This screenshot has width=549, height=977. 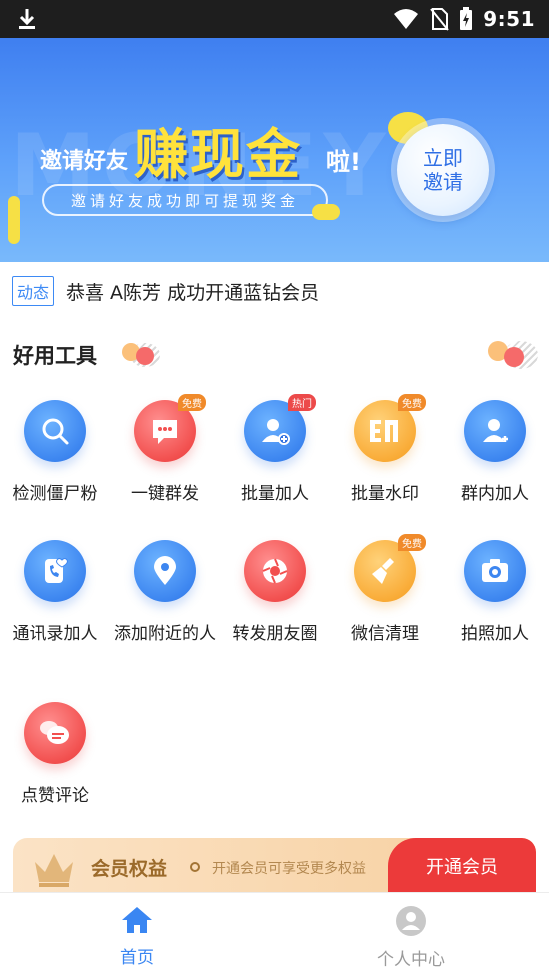 What do you see at coordinates (411, 960) in the screenshot?
I see `nav-profile-label: 个人中心` at bounding box center [411, 960].